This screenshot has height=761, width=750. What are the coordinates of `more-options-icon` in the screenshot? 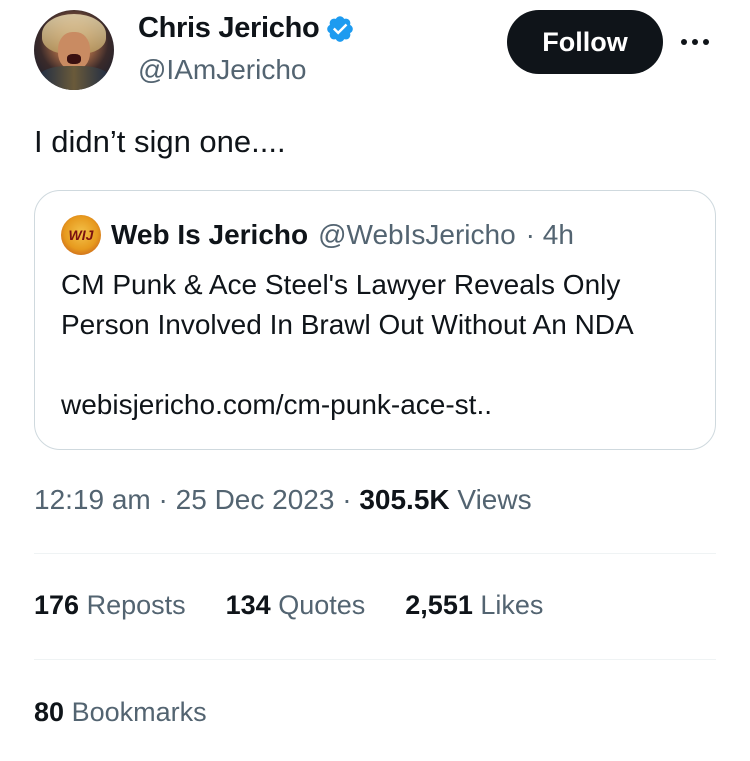 It's located at (698, 42).